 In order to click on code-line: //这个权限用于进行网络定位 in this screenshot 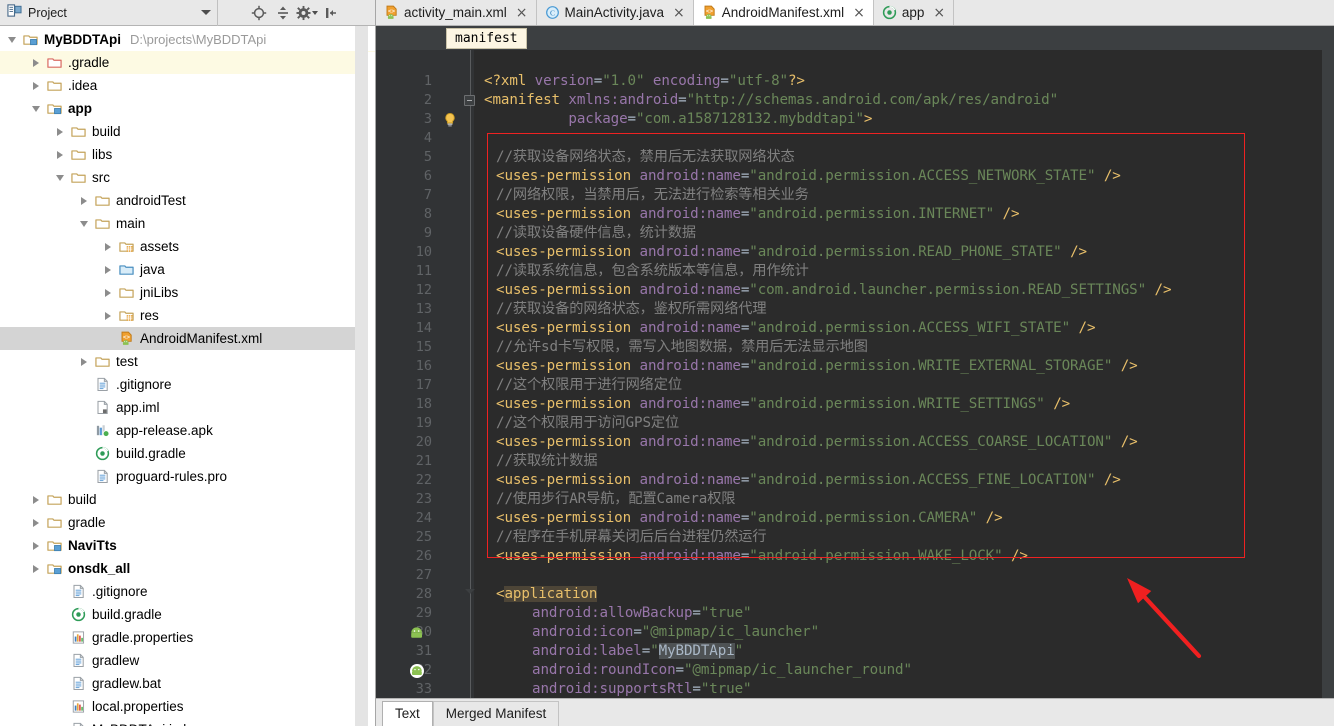, I will do `click(589, 385)`.